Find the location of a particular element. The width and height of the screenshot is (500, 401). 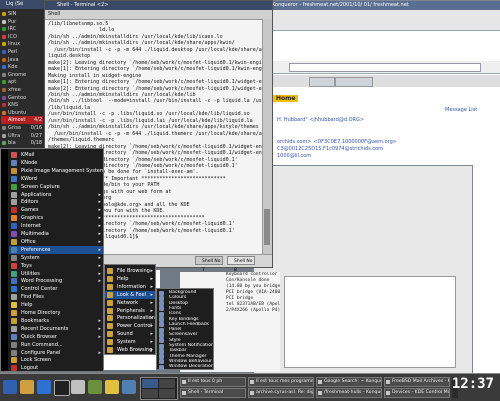

kmenu-item-label: System is located at coordinates (30, 257).